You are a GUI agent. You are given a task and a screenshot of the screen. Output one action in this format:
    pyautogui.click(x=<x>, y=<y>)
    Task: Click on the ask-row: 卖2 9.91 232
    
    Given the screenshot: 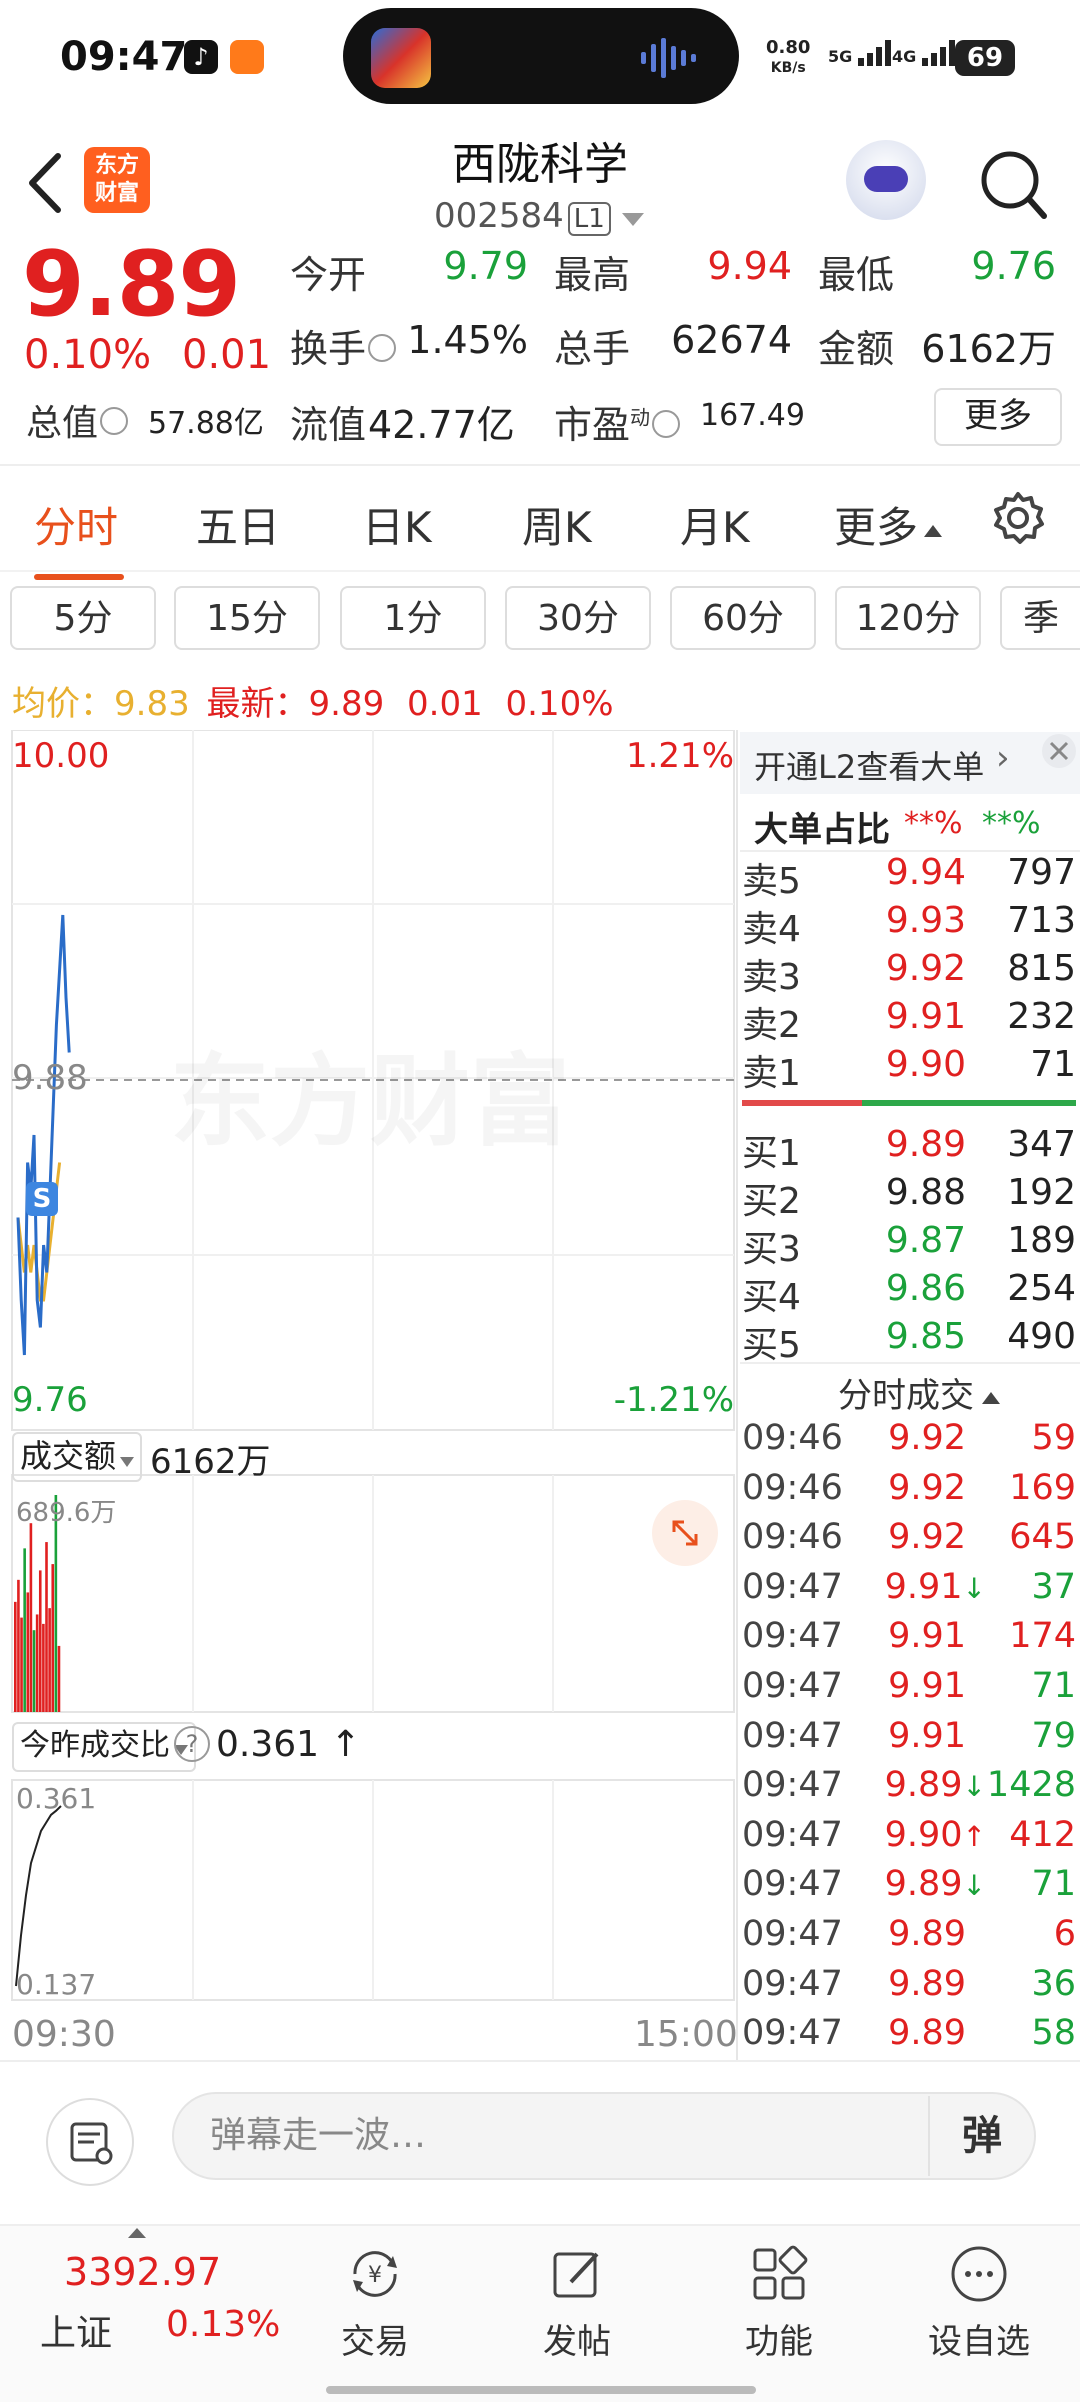 What is the action you would take?
    pyautogui.click(x=909, y=1021)
    